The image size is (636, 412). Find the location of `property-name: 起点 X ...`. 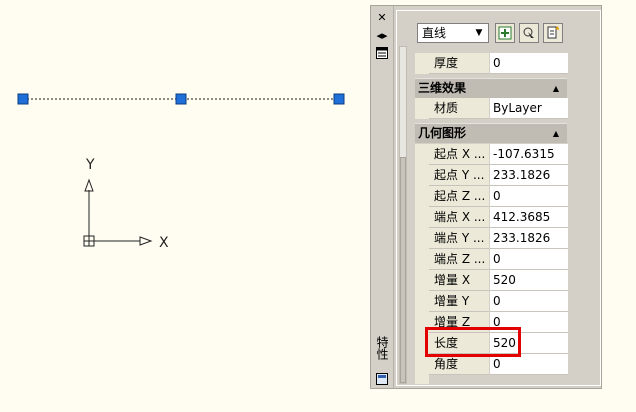

property-name: 起点 X ... is located at coordinates (459, 154).